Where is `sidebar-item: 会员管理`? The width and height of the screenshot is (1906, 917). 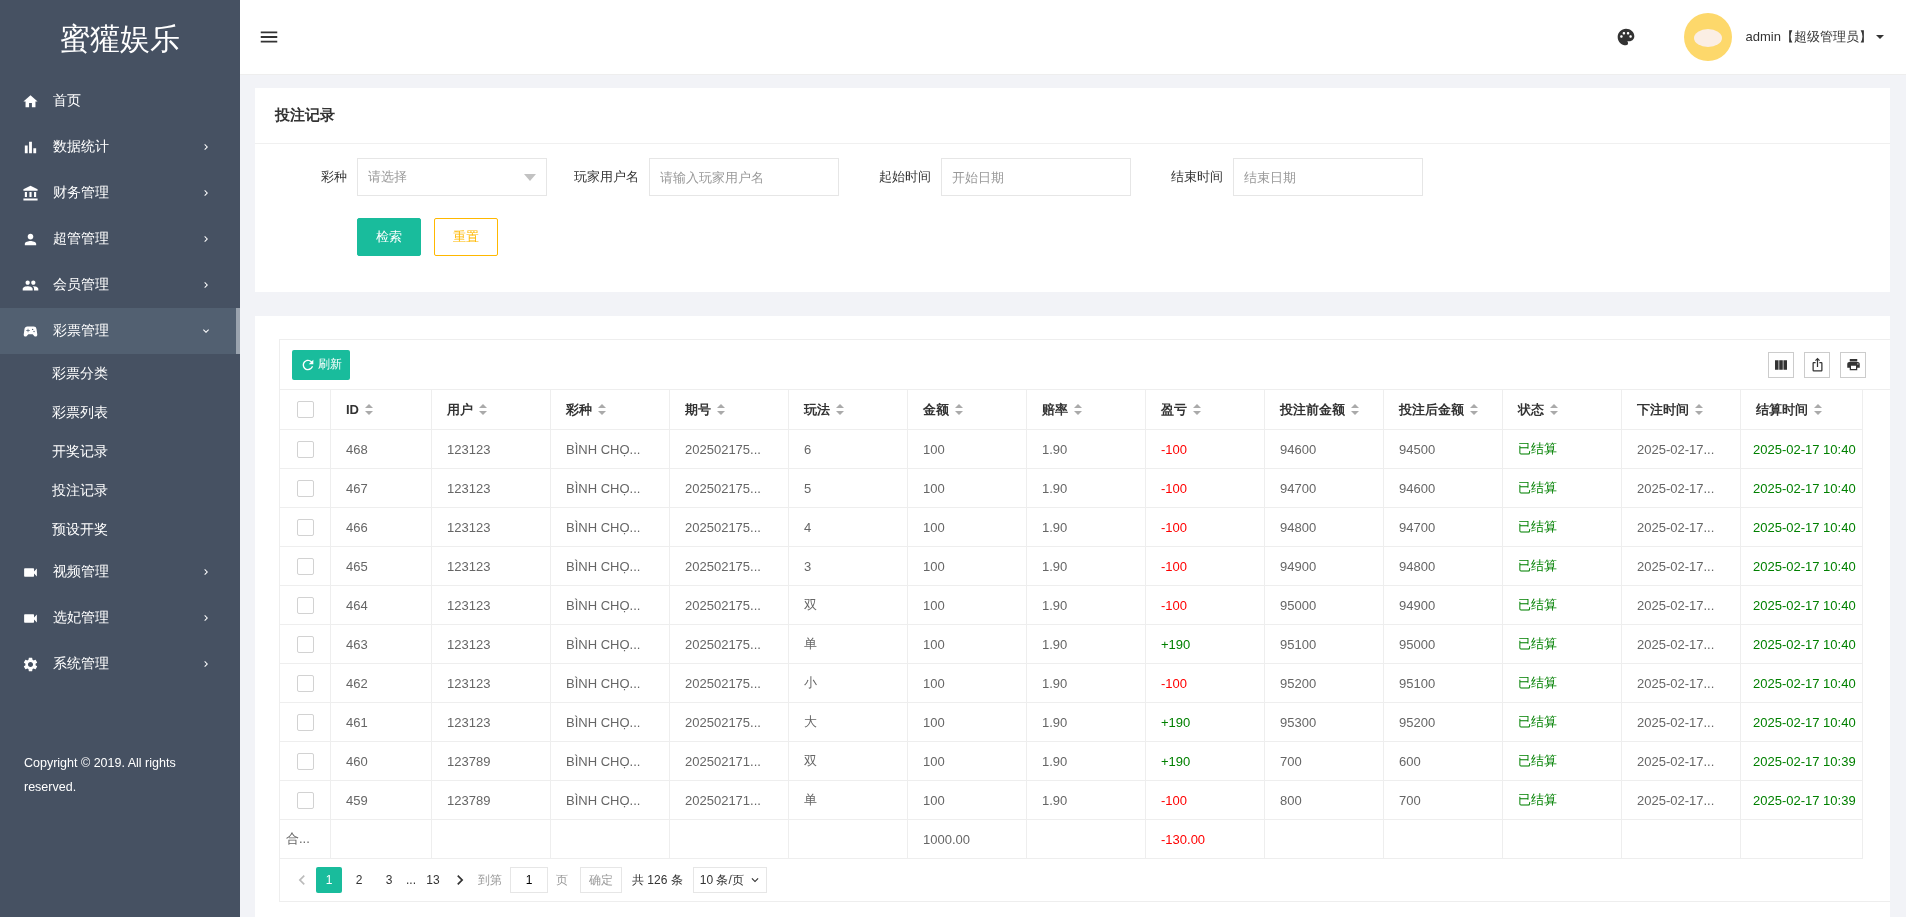 sidebar-item: 会员管理 is located at coordinates (120, 285).